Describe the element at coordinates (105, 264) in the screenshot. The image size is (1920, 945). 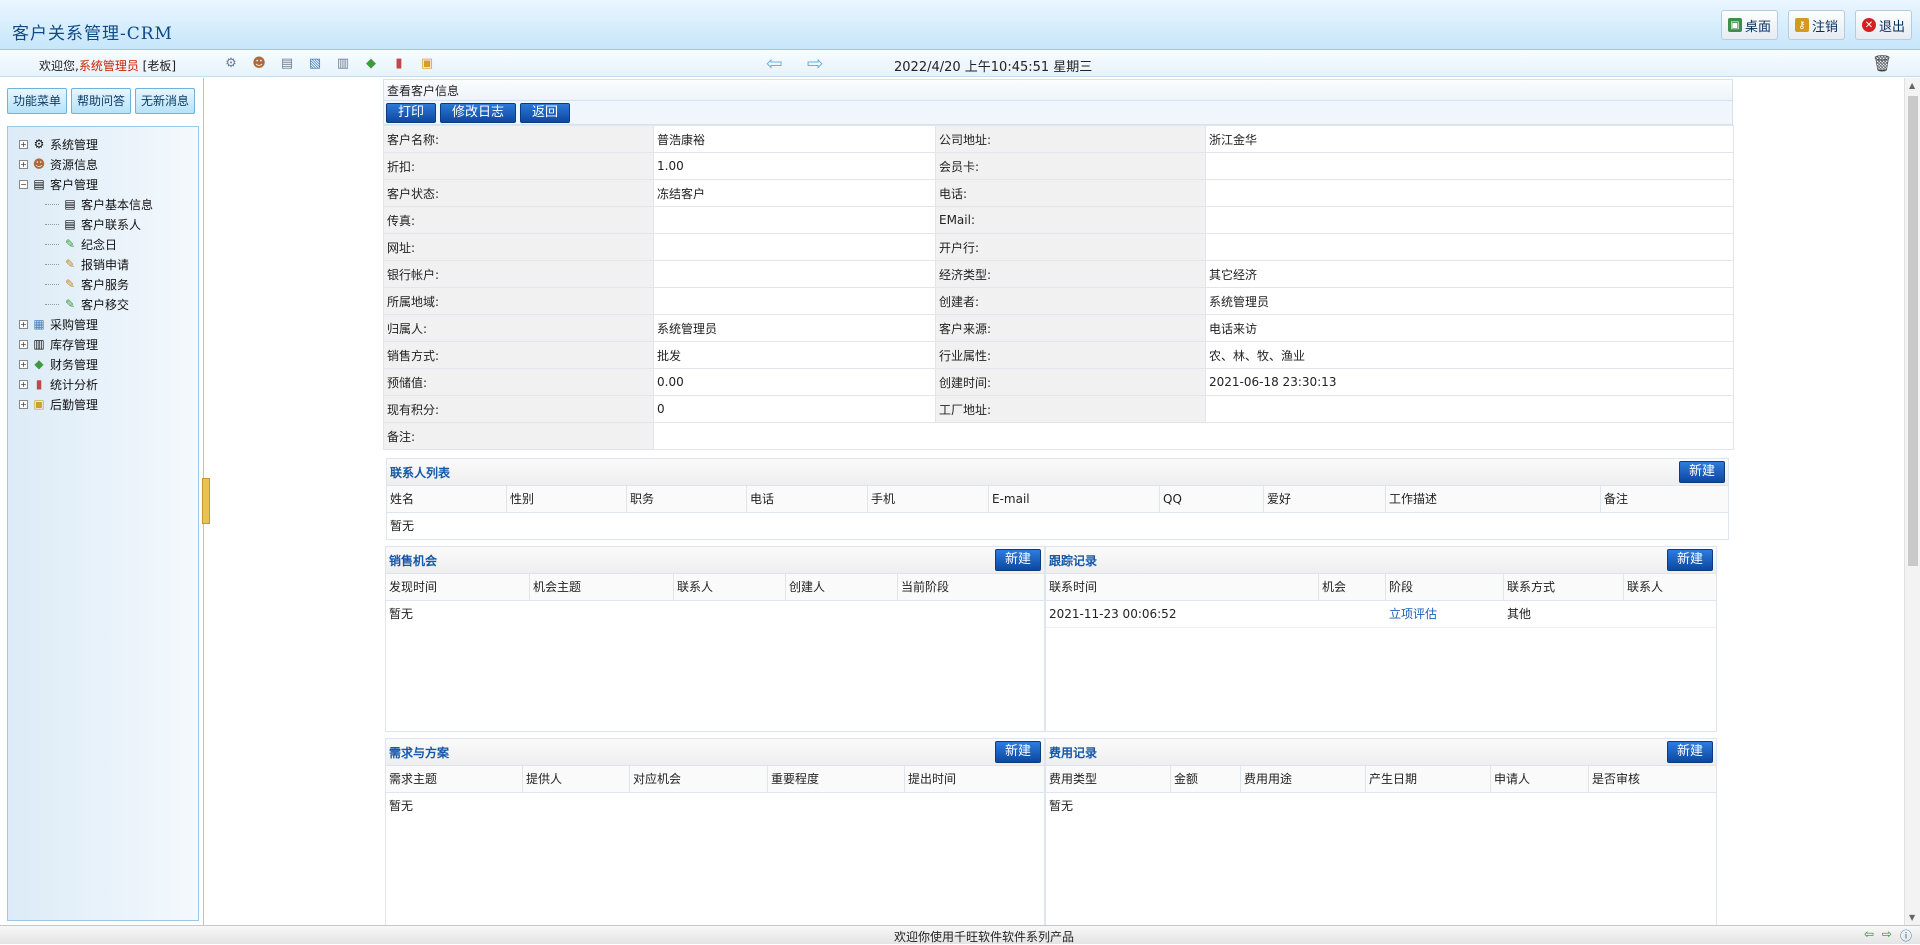
I see `tree-label: 报销申请` at that location.